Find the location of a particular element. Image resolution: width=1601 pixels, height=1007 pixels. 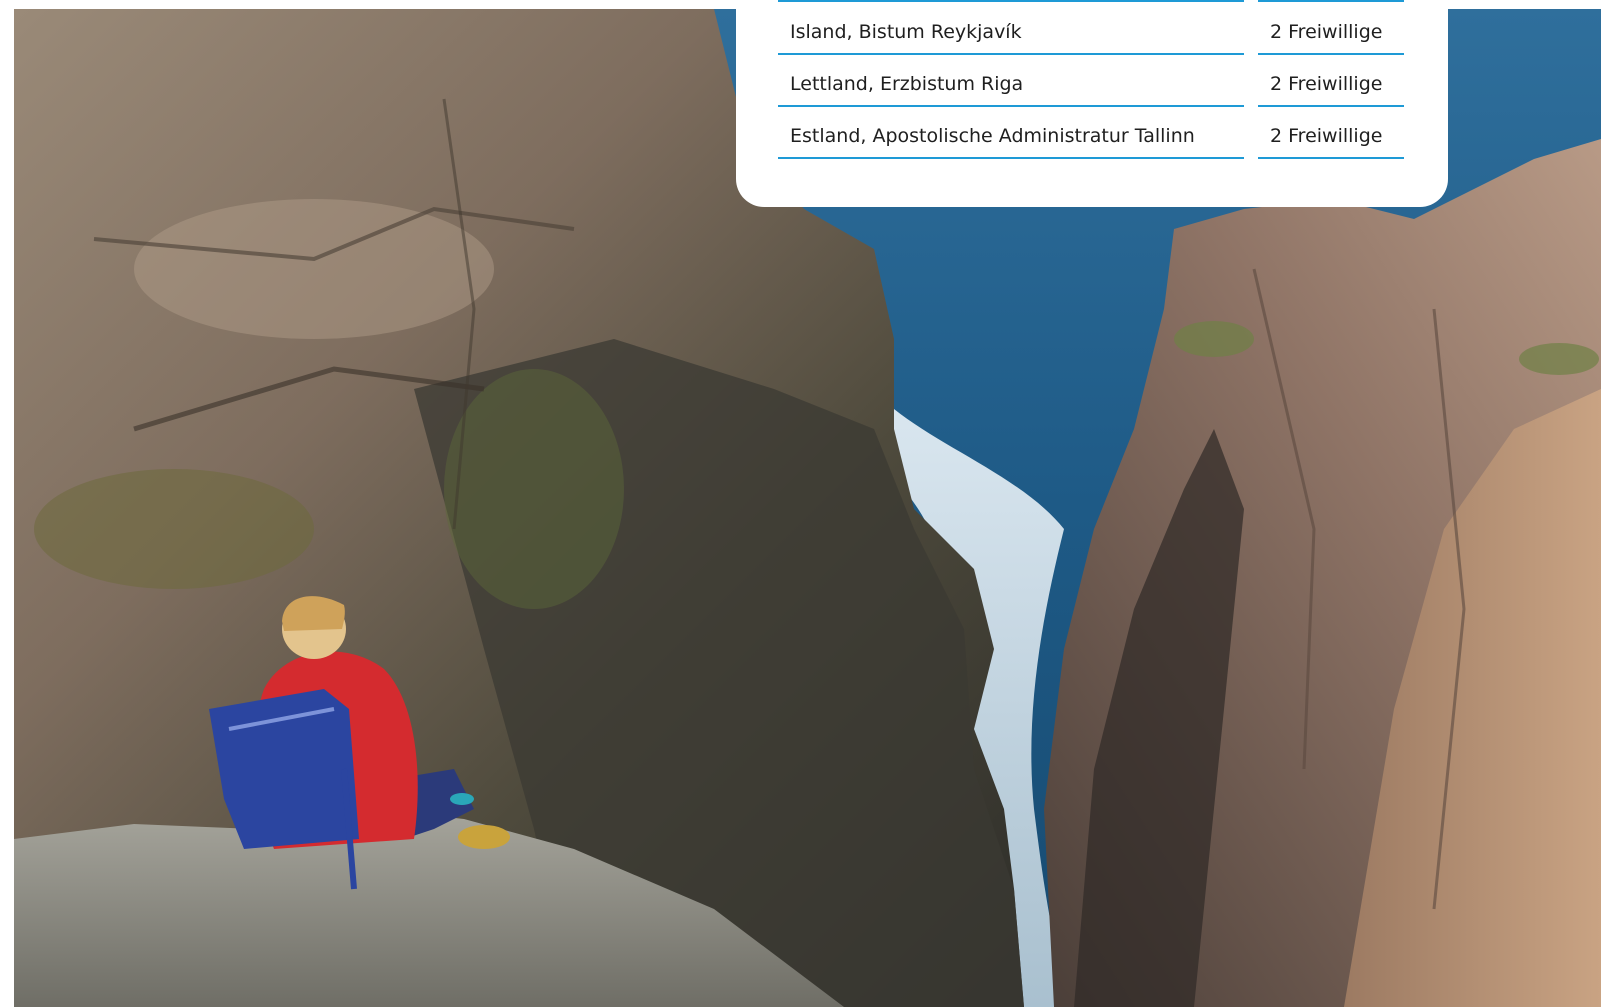

place-cell: Lettland, Erzbistum Riga is located at coordinates (1011, 81).